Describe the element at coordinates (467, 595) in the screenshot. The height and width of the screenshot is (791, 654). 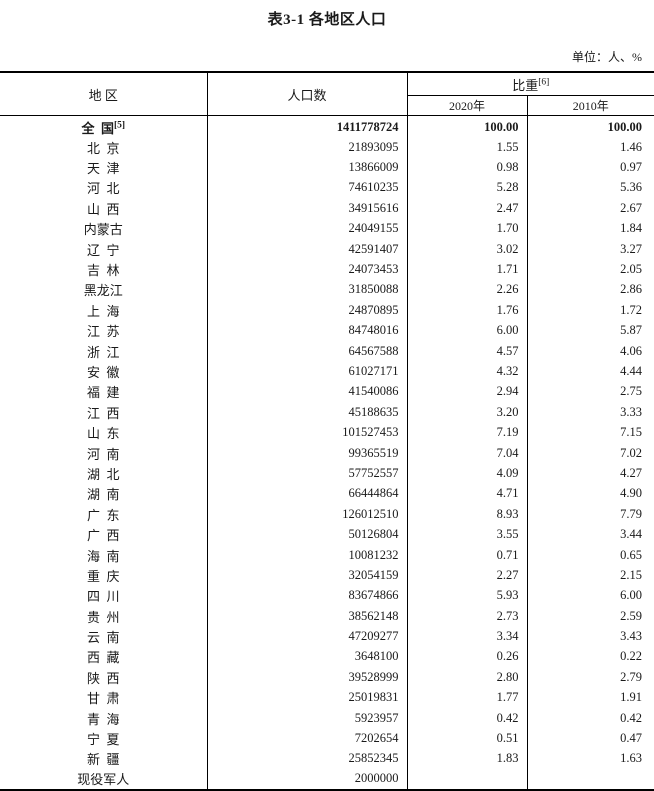
I see `cell-ratio-2020: 5.93` at that location.